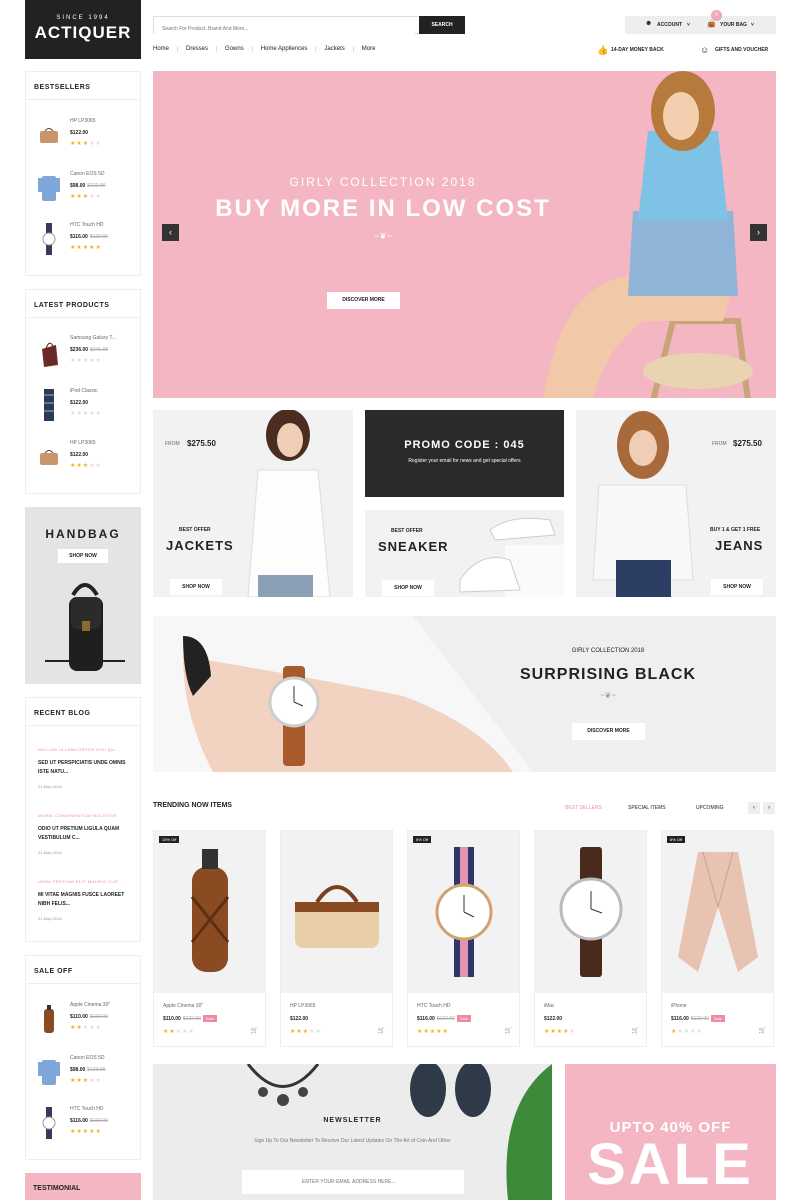  Describe the element at coordinates (607, 674) in the screenshot. I see `watch-title: SURPRISING BLACK` at that location.